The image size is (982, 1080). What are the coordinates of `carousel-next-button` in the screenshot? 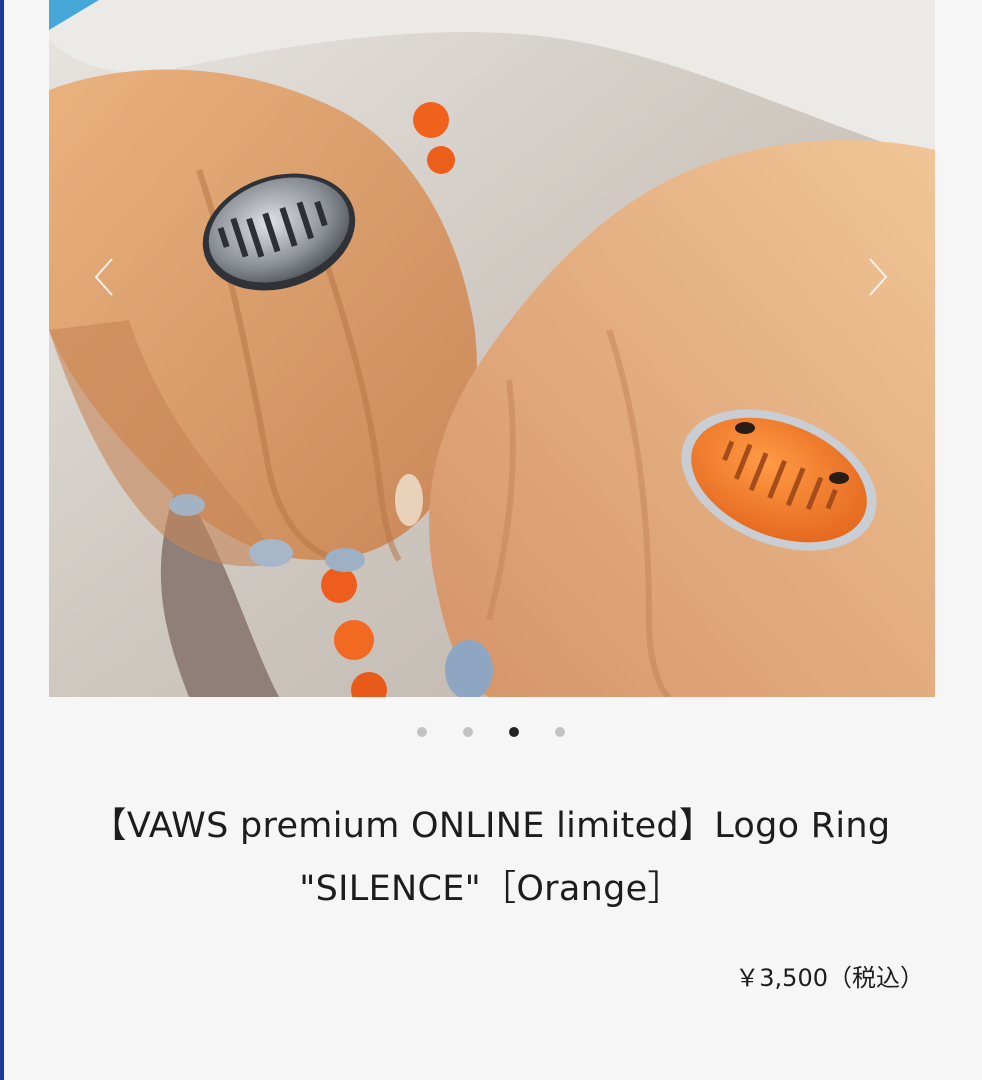 It's located at (876, 277).